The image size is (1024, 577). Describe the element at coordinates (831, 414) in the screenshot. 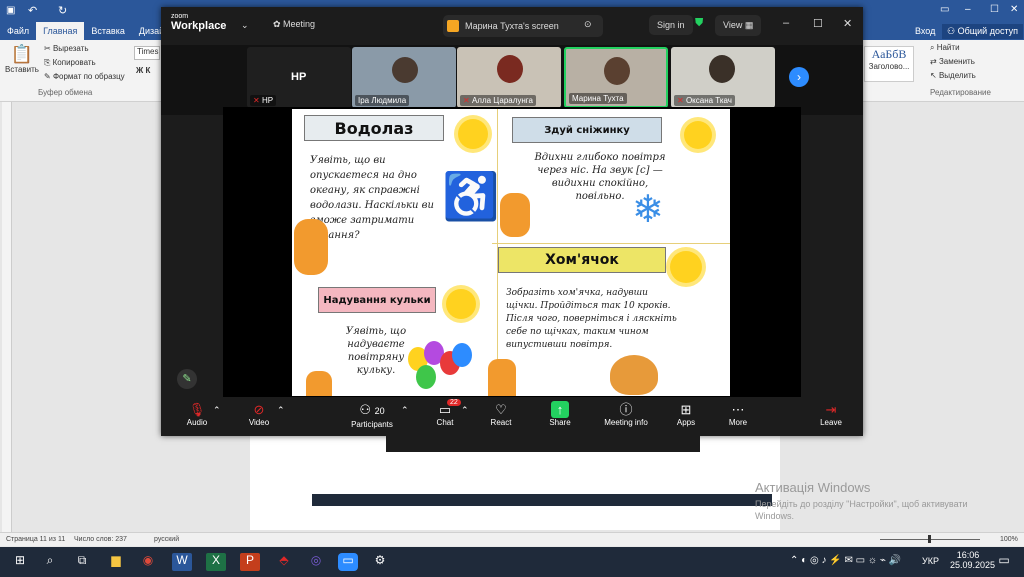

I see `leave-button: ⇥ Leave` at that location.